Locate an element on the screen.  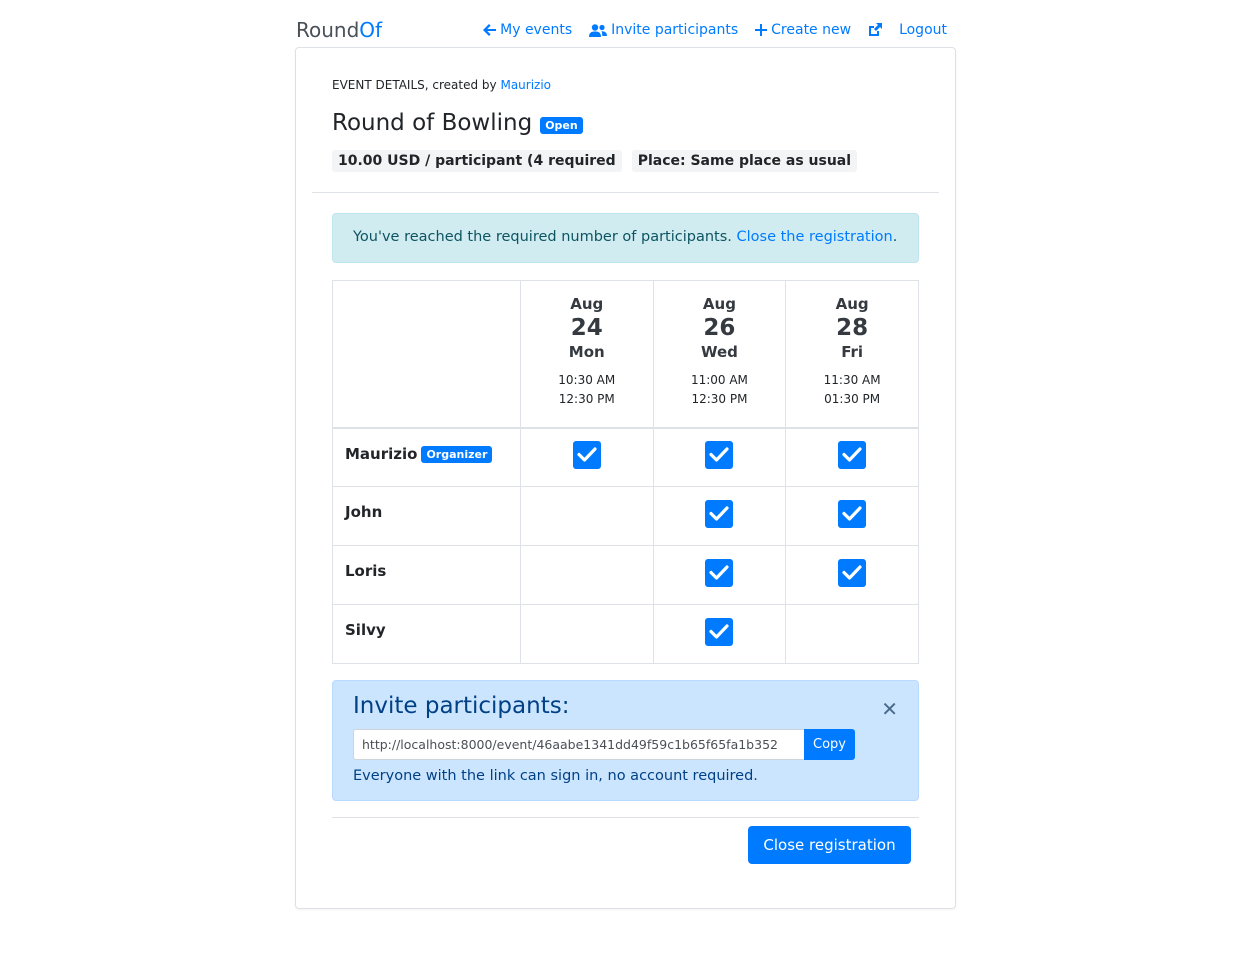
app-logo: RoundOf is located at coordinates (339, 30).